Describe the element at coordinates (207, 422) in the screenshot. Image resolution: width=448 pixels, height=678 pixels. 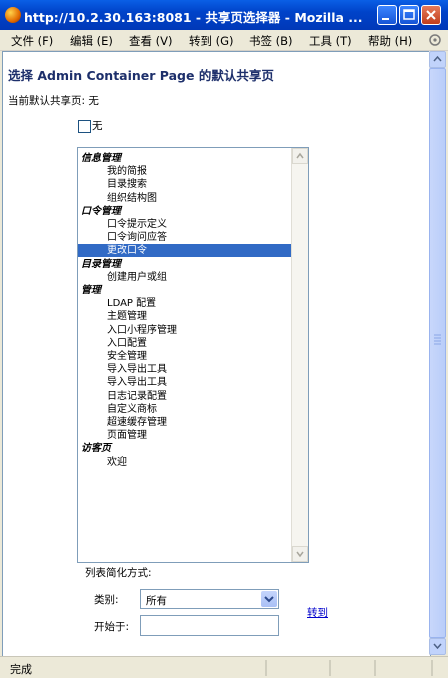
I see `list-option: 超速缓存管理` at that location.